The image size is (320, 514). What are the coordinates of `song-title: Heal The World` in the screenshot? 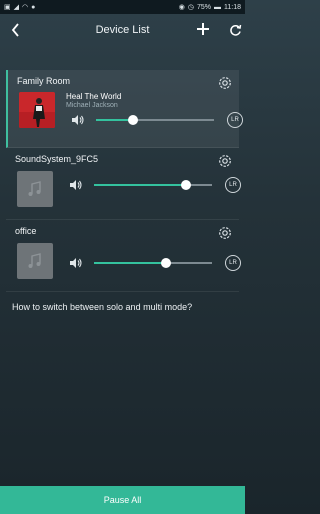 It's located at (94, 96).